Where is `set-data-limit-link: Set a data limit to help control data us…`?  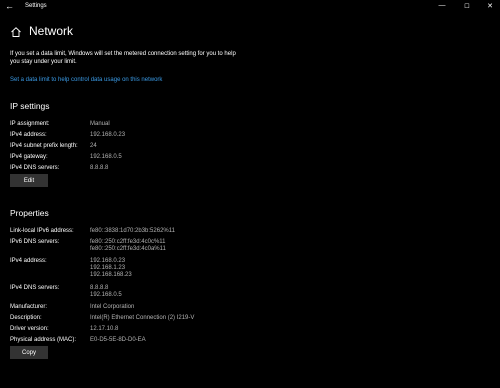 set-data-limit-link: Set a data limit to help control data us… is located at coordinates (86, 80).